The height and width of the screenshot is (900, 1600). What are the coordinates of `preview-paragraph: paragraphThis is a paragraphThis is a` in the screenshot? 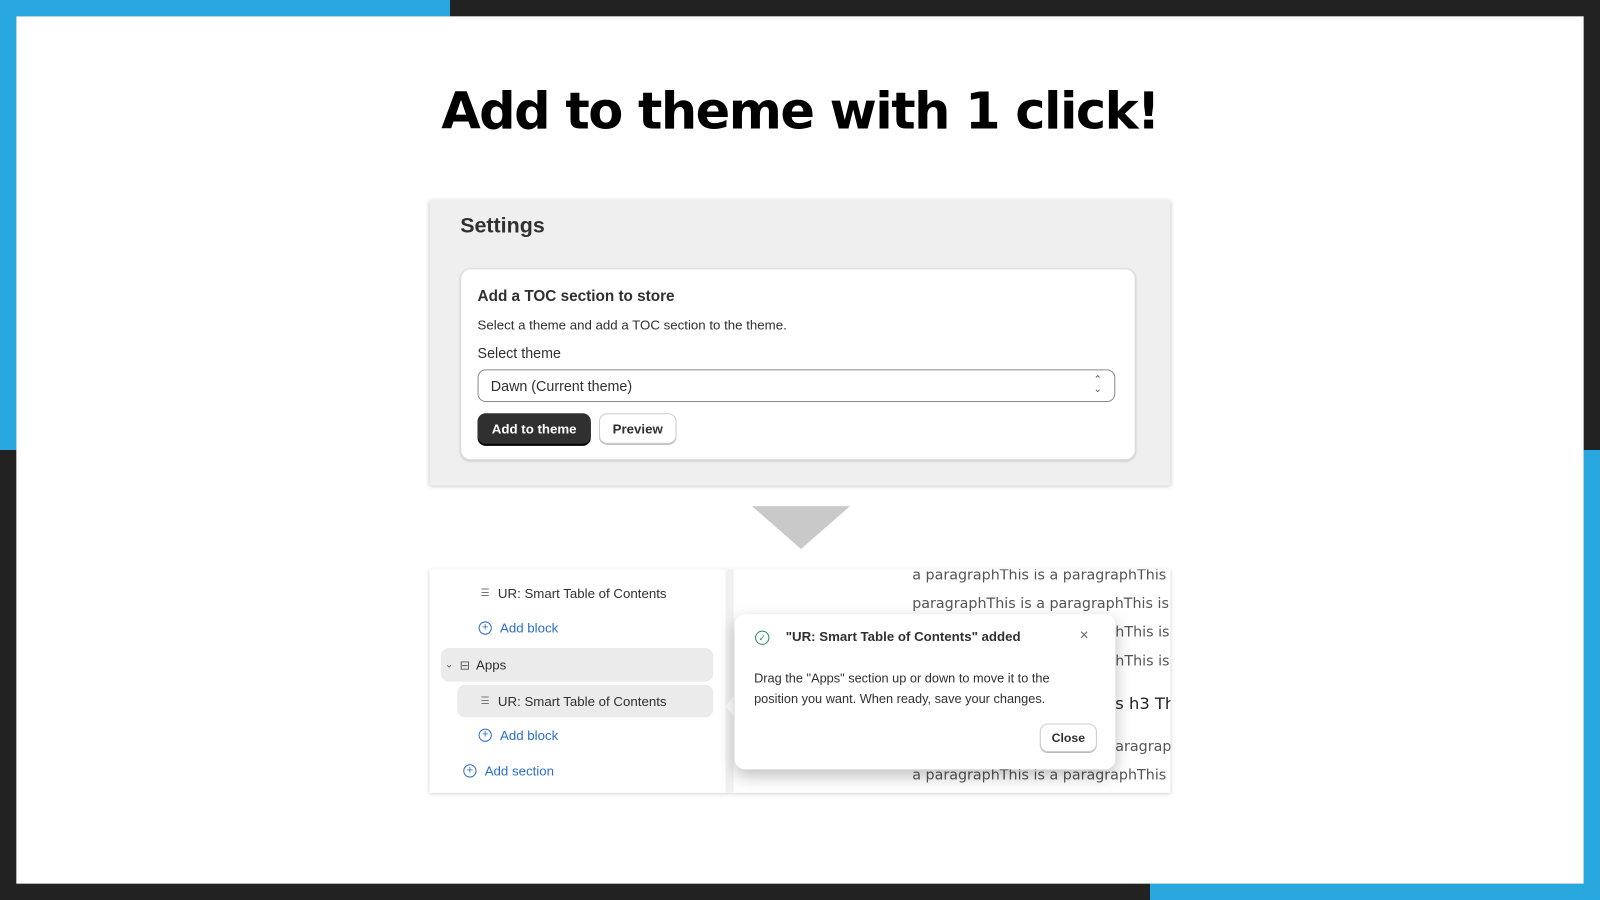 It's located at (1041, 604).